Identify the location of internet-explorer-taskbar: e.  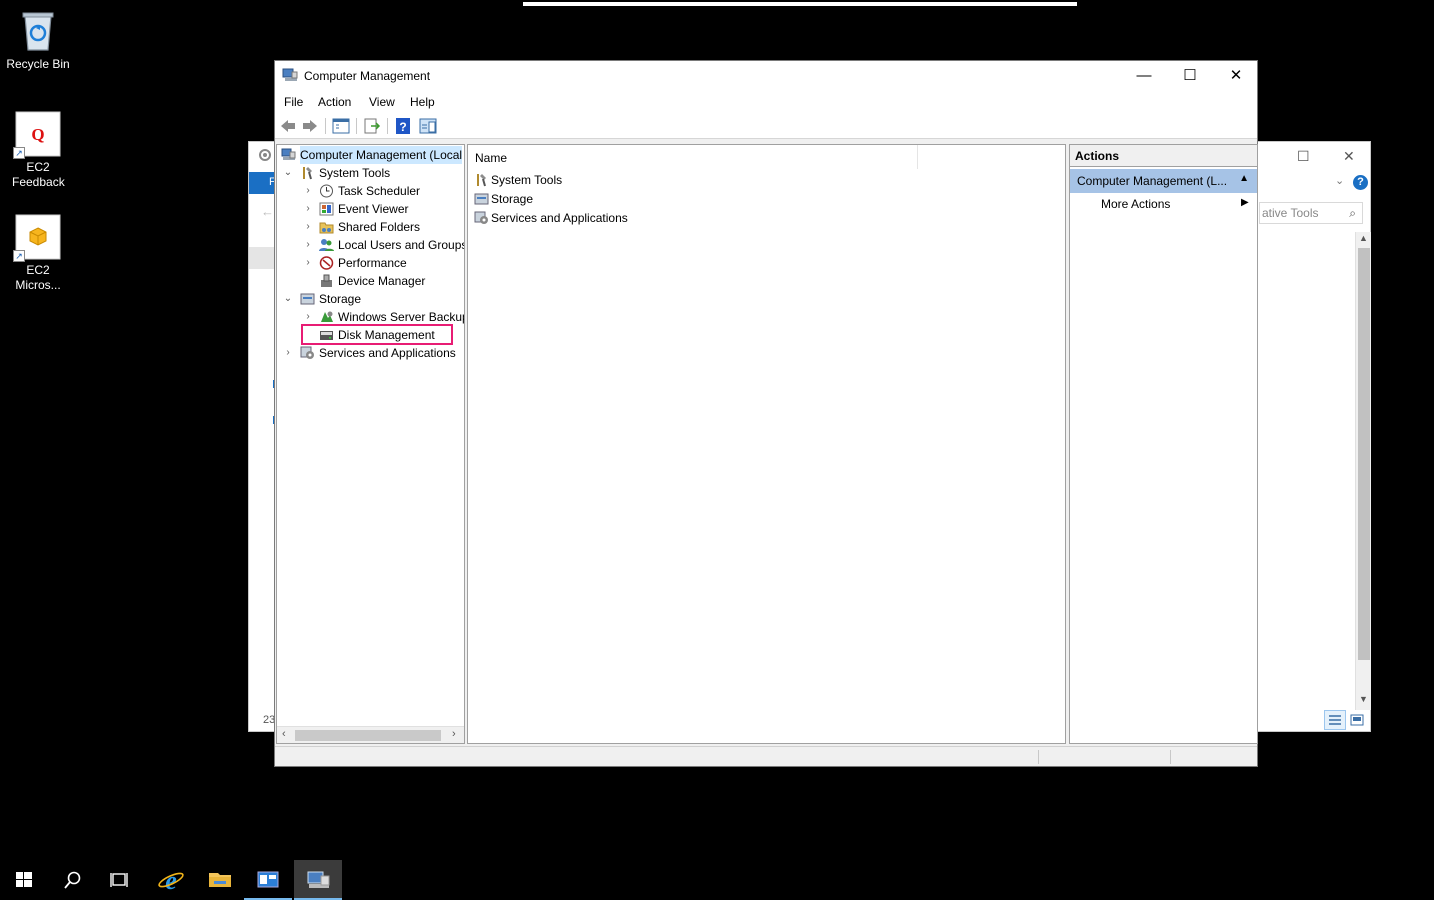
(172, 880).